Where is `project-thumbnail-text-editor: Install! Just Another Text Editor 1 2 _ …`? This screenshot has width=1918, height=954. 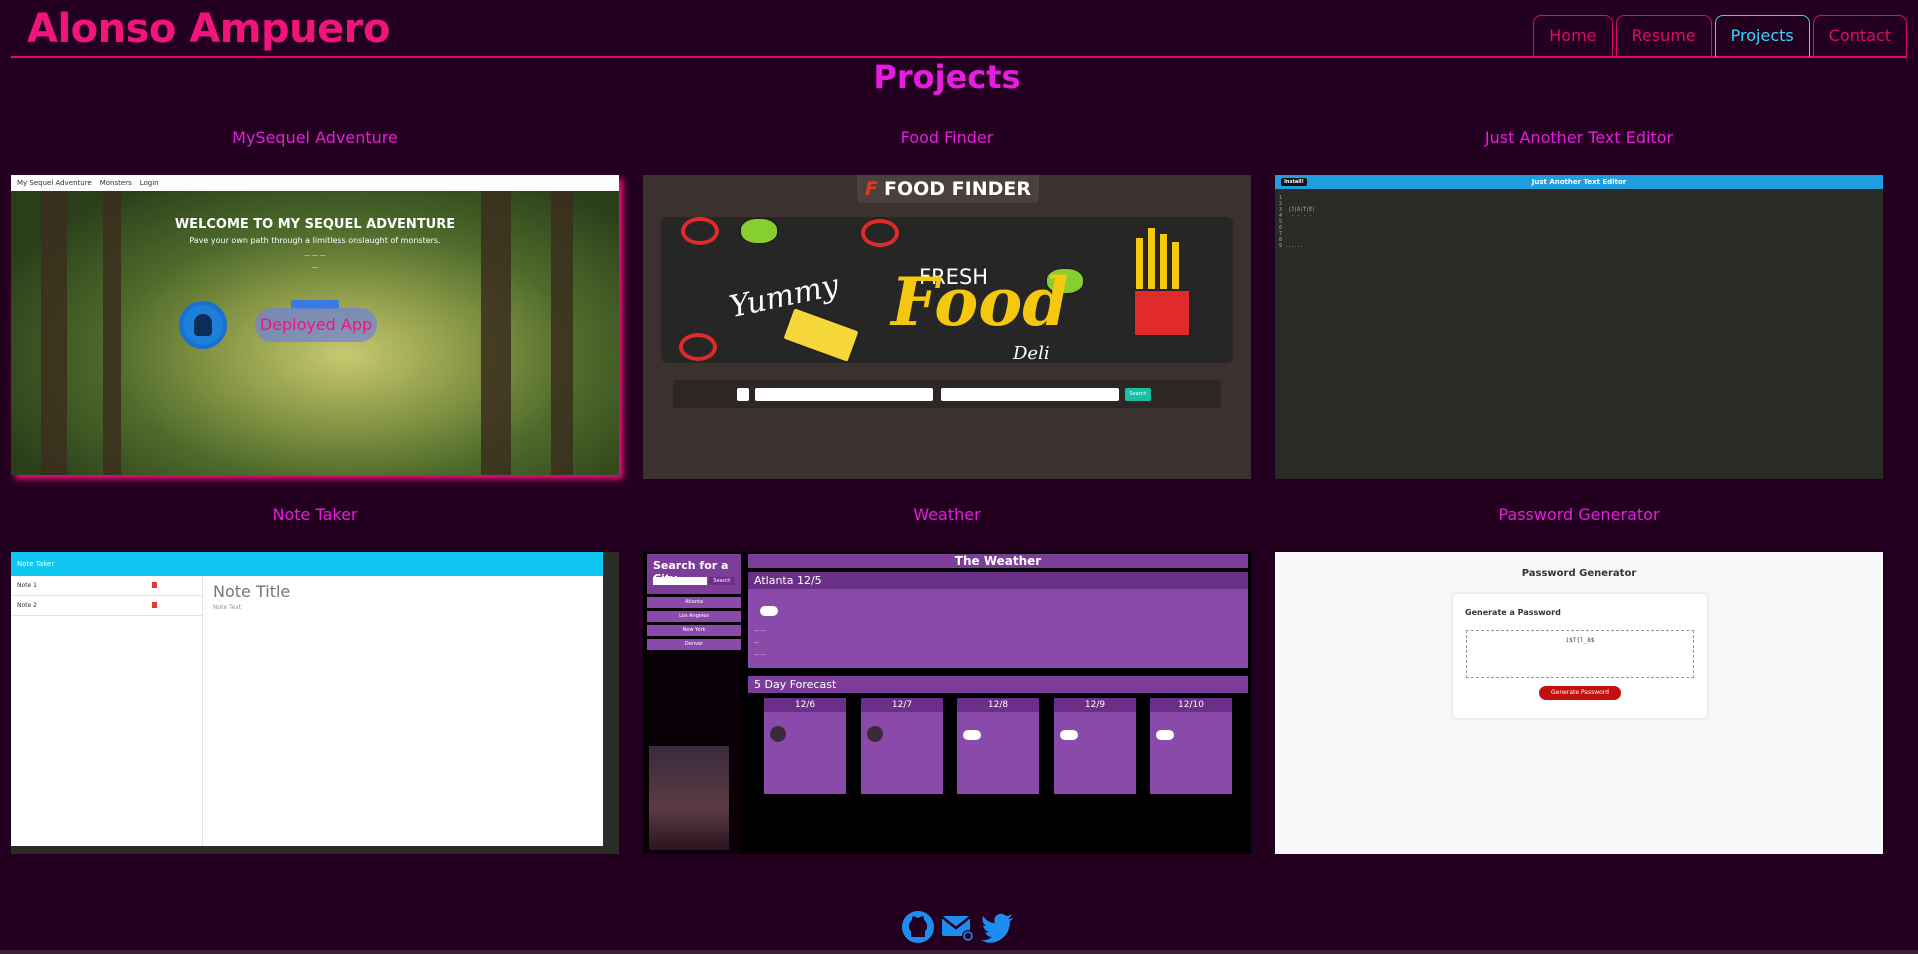 project-thumbnail-text-editor: Install! Just Another Text Editor 1 2 _ … is located at coordinates (1579, 327).